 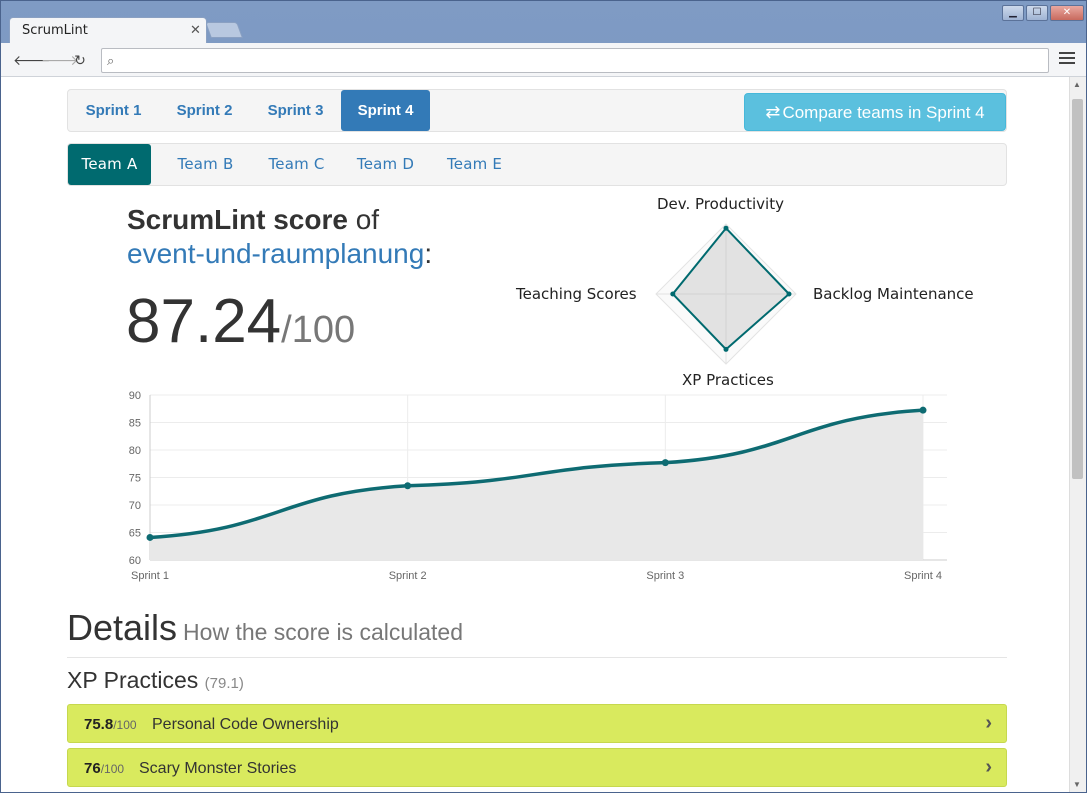 What do you see at coordinates (135, 534) in the screenshot?
I see `y-tick-label: 65` at bounding box center [135, 534].